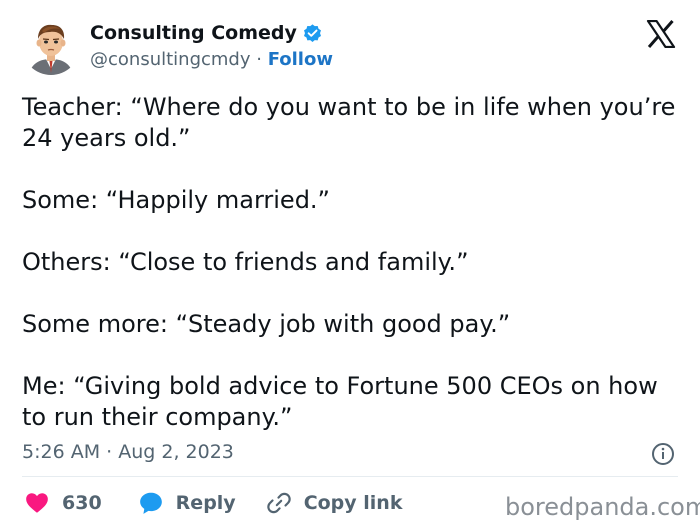 This screenshot has width=700, height=532. What do you see at coordinates (150, 503) in the screenshot?
I see `speech-bubble-icon` at bounding box center [150, 503].